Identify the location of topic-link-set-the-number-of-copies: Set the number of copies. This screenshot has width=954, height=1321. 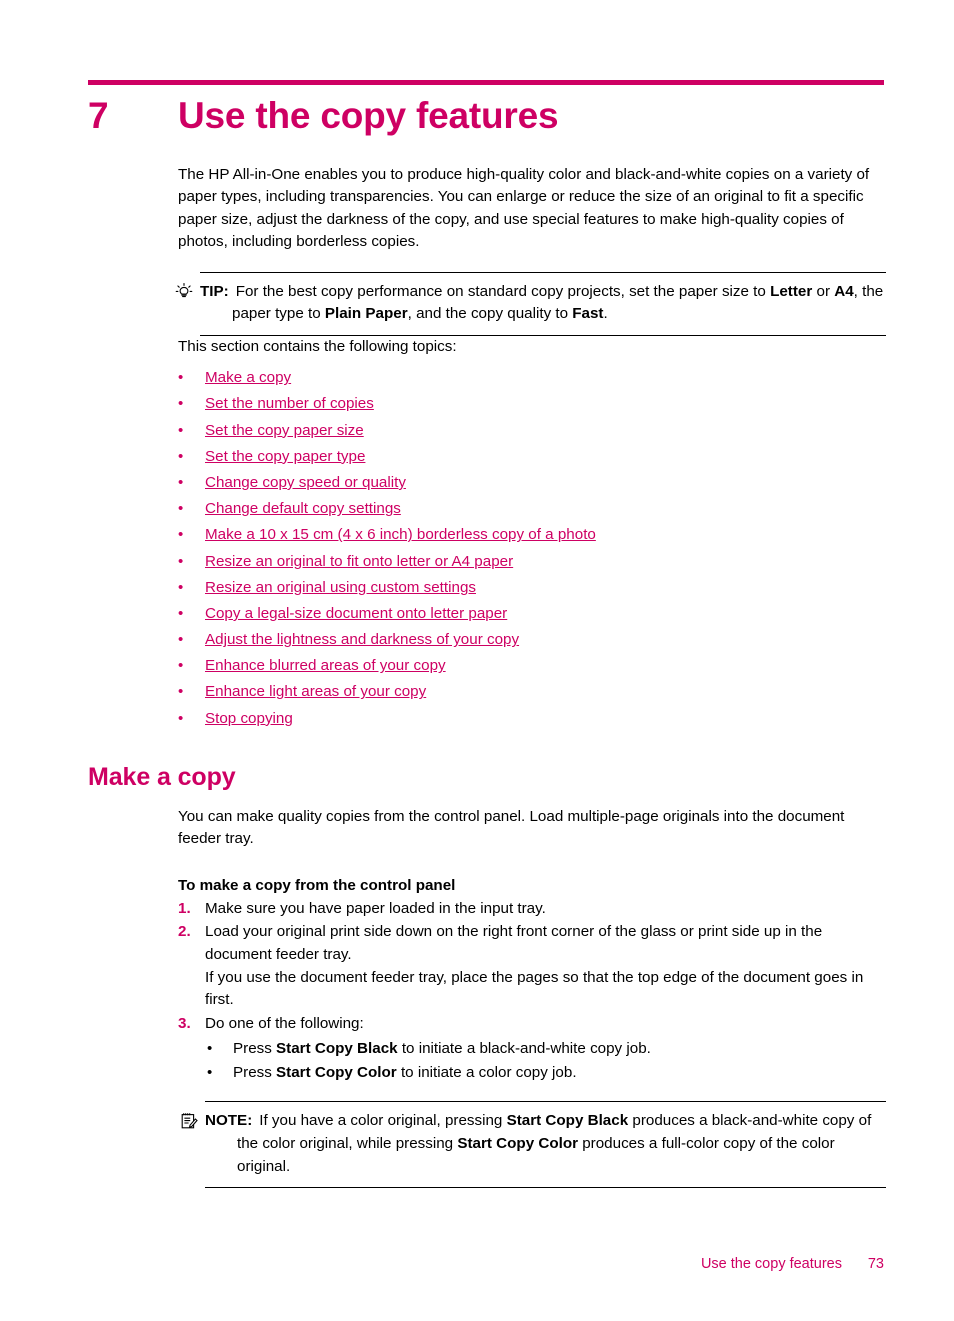
(289, 403).